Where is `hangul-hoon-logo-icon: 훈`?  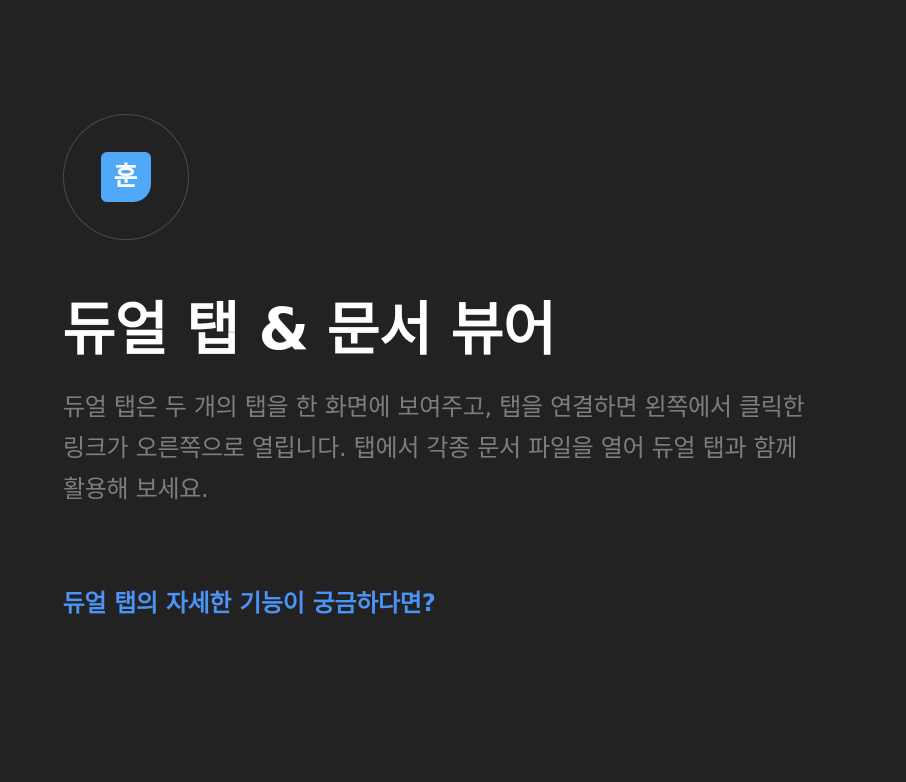
hangul-hoon-logo-icon: 훈 is located at coordinates (126, 177).